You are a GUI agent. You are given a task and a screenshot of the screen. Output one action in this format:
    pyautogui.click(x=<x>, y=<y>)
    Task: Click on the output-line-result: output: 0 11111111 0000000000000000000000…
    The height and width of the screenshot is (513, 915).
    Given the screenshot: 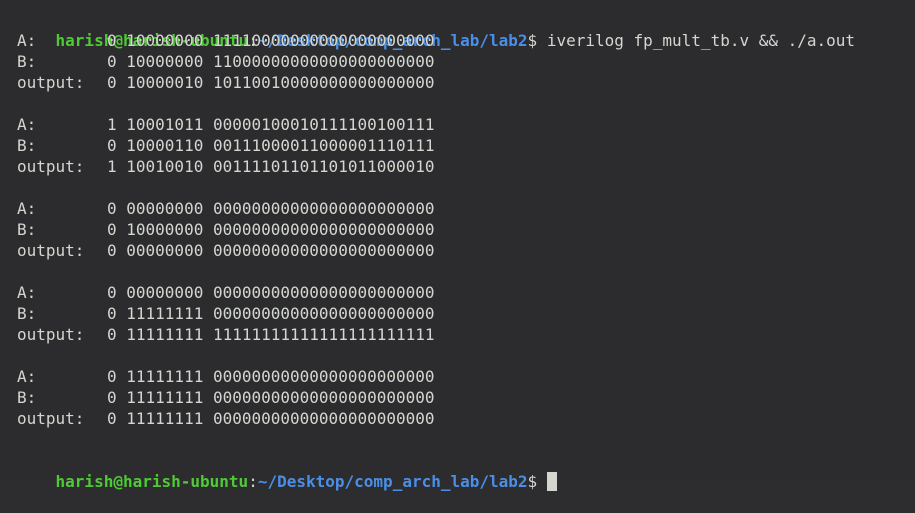 What is the action you would take?
    pyautogui.click(x=466, y=418)
    